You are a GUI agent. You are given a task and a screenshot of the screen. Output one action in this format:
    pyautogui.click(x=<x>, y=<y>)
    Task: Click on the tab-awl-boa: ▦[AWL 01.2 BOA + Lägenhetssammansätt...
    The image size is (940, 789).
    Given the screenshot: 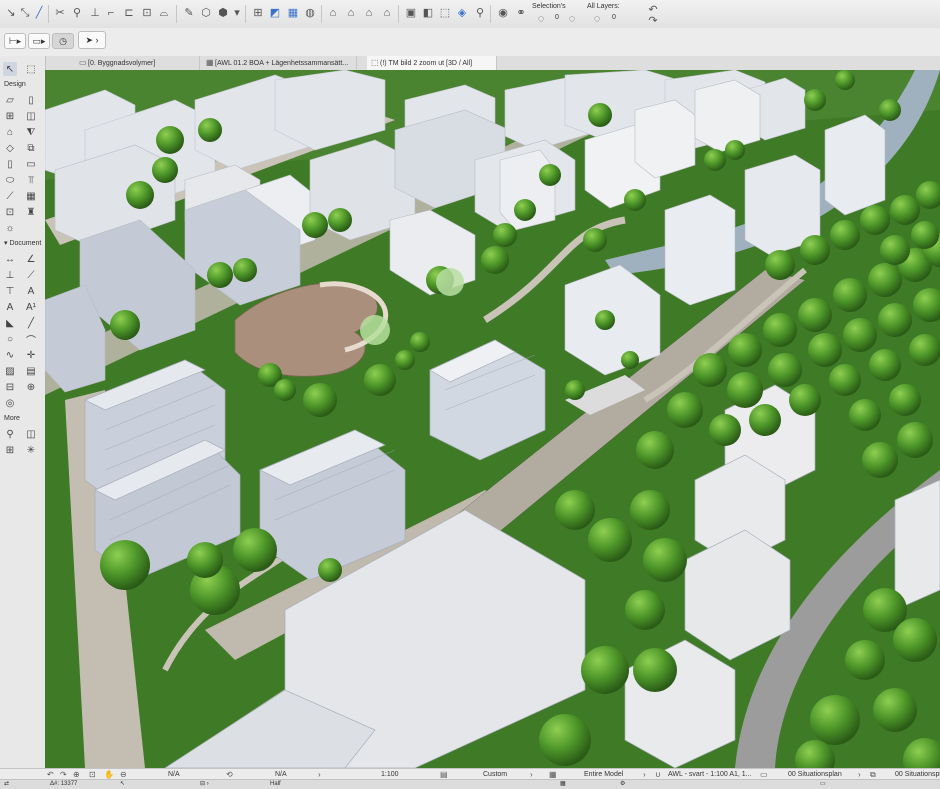 What is the action you would take?
    pyautogui.click(x=279, y=63)
    